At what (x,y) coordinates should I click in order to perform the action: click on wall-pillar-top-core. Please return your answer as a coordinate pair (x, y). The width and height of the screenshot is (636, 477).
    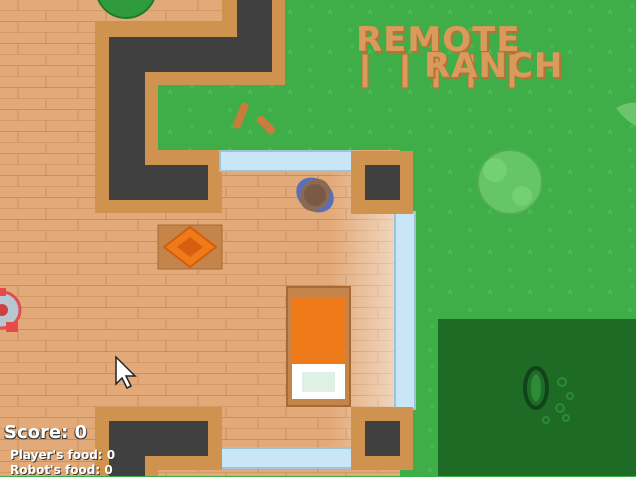
    Looking at the image, I should click on (382, 182).